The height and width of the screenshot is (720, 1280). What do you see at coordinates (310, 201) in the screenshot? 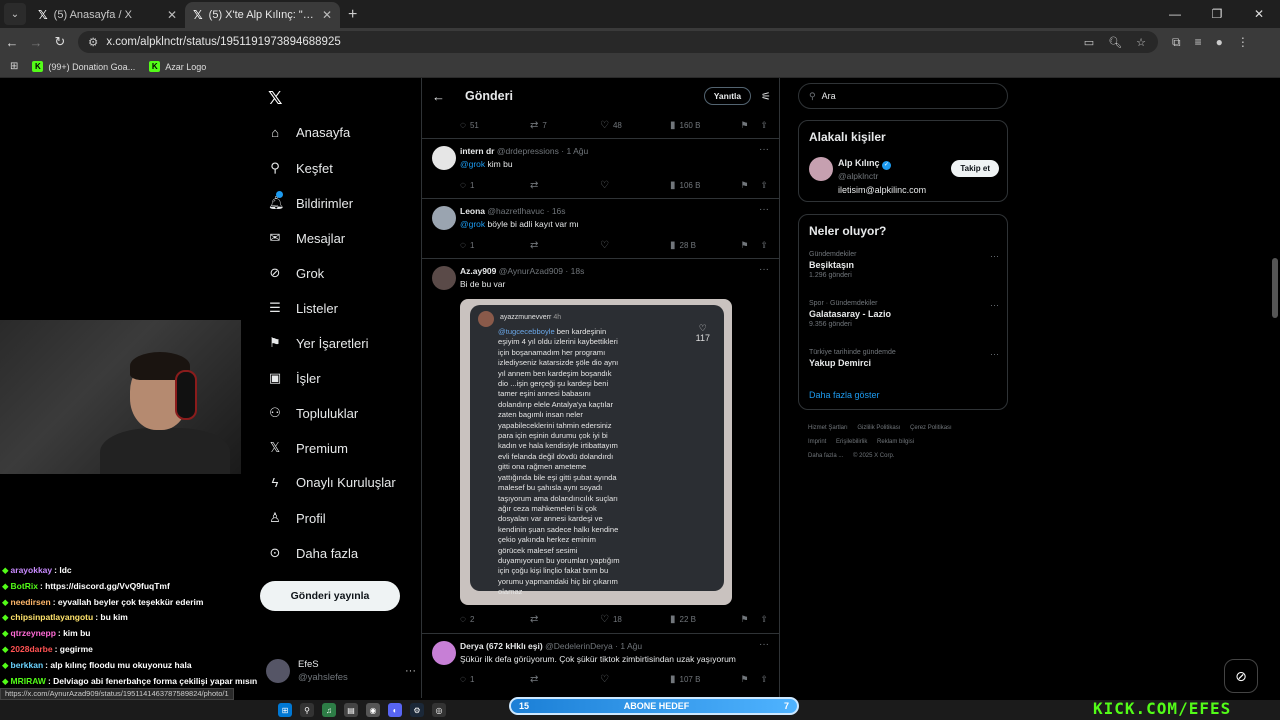
I see `nav-item-notifications: 🔔︎ Bildirimler` at bounding box center [310, 201].